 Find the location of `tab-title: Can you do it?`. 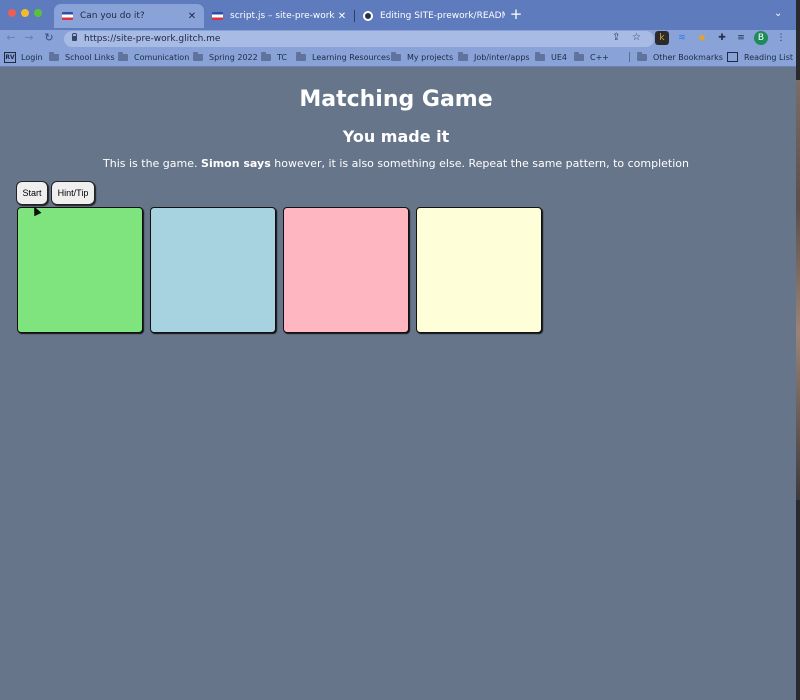

tab-title: Can you do it? is located at coordinates (112, 16).